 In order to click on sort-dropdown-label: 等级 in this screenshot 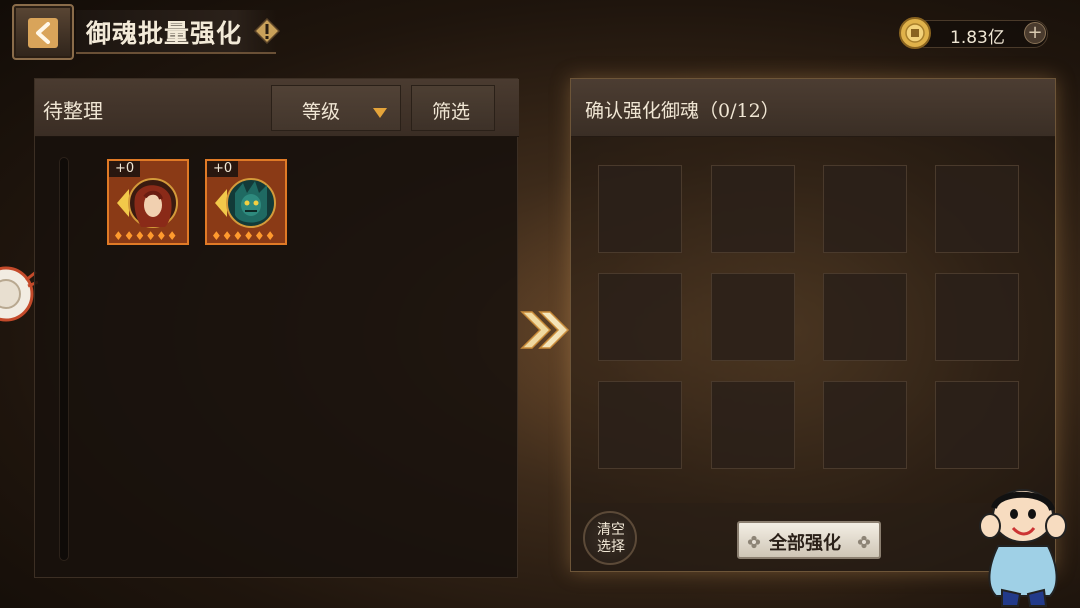, I will do `click(321, 112)`.